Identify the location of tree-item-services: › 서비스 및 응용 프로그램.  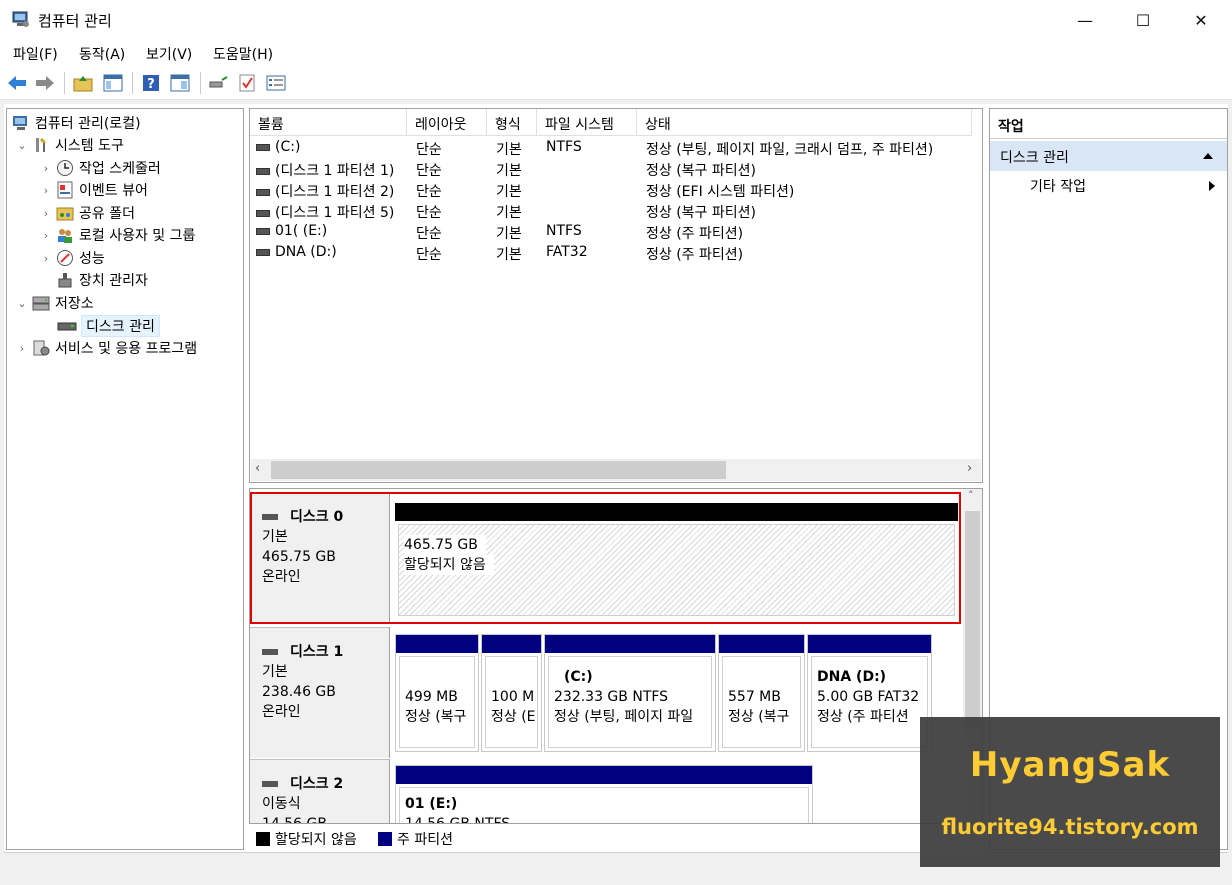
(106, 348).